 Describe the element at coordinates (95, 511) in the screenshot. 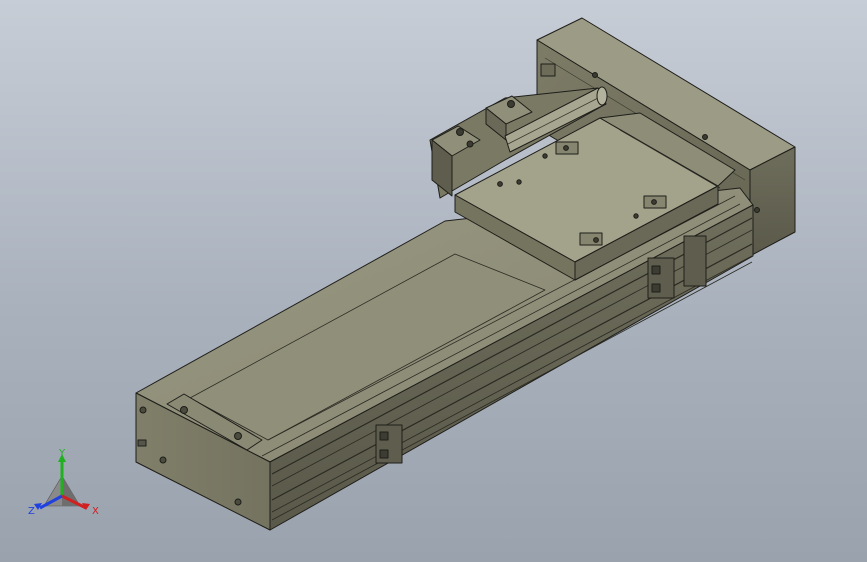

I see `x-axis-label: X` at that location.